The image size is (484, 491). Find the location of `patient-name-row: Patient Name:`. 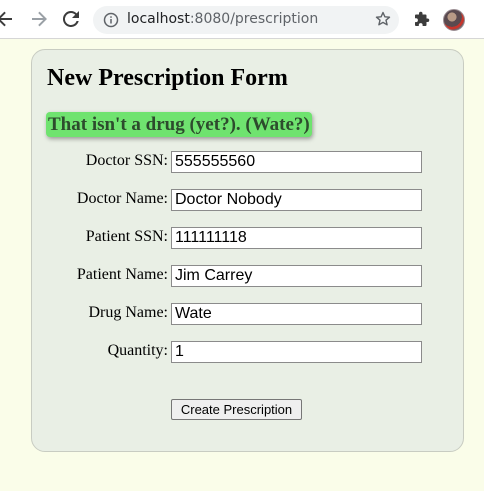

patient-name-row: Patient Name: is located at coordinates (248, 276).